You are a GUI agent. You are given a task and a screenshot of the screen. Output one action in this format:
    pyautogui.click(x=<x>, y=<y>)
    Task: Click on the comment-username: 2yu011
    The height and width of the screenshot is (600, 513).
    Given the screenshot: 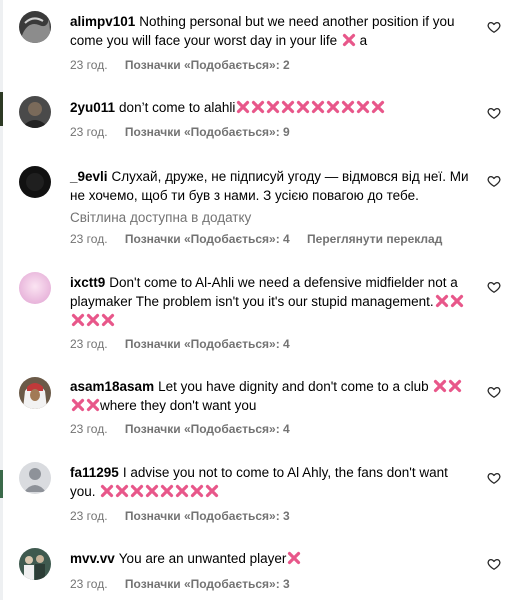 What is the action you would take?
    pyautogui.click(x=92, y=107)
    